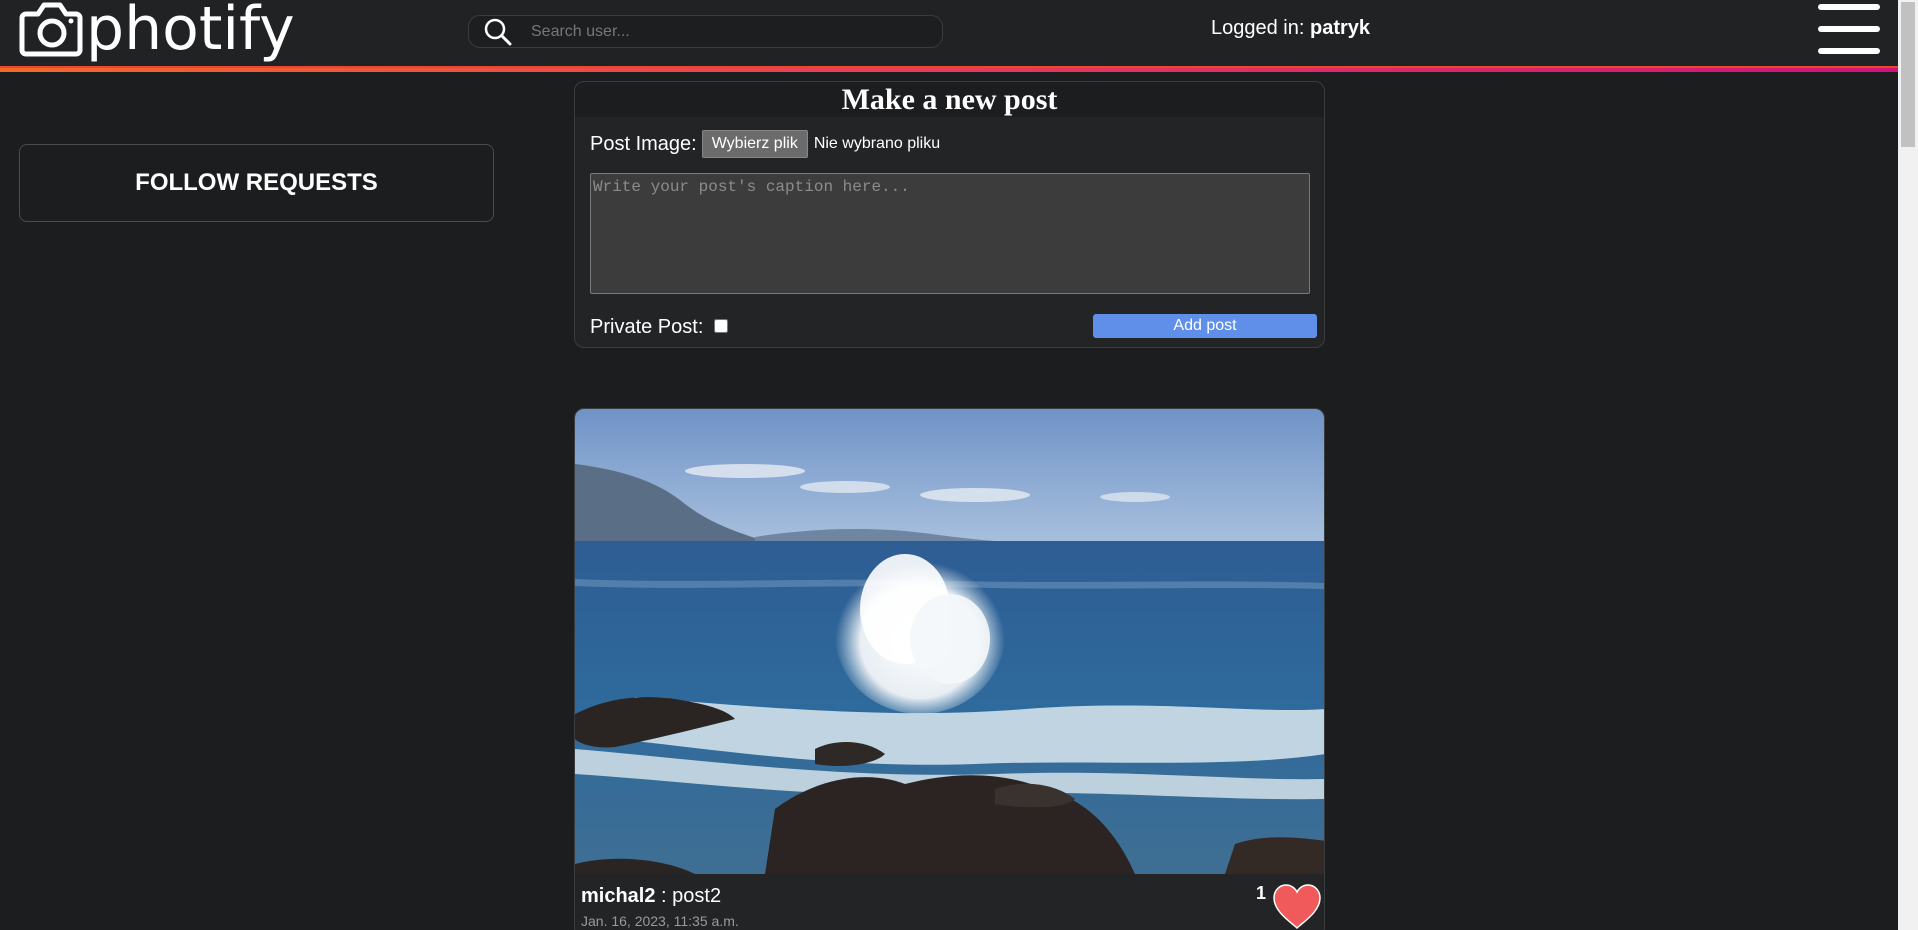  Describe the element at coordinates (950, 233) in the screenshot. I see `caption-input` at that location.